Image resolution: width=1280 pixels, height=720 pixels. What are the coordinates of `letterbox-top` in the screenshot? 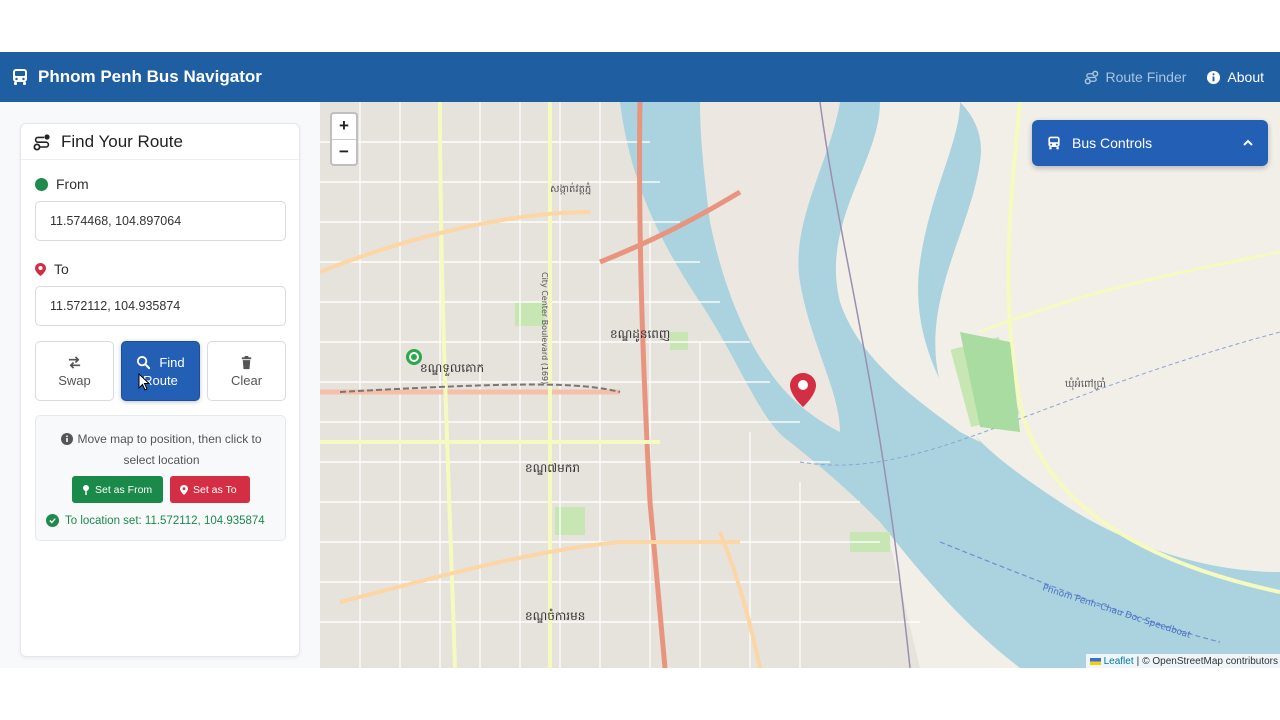 It's located at (640, 26).